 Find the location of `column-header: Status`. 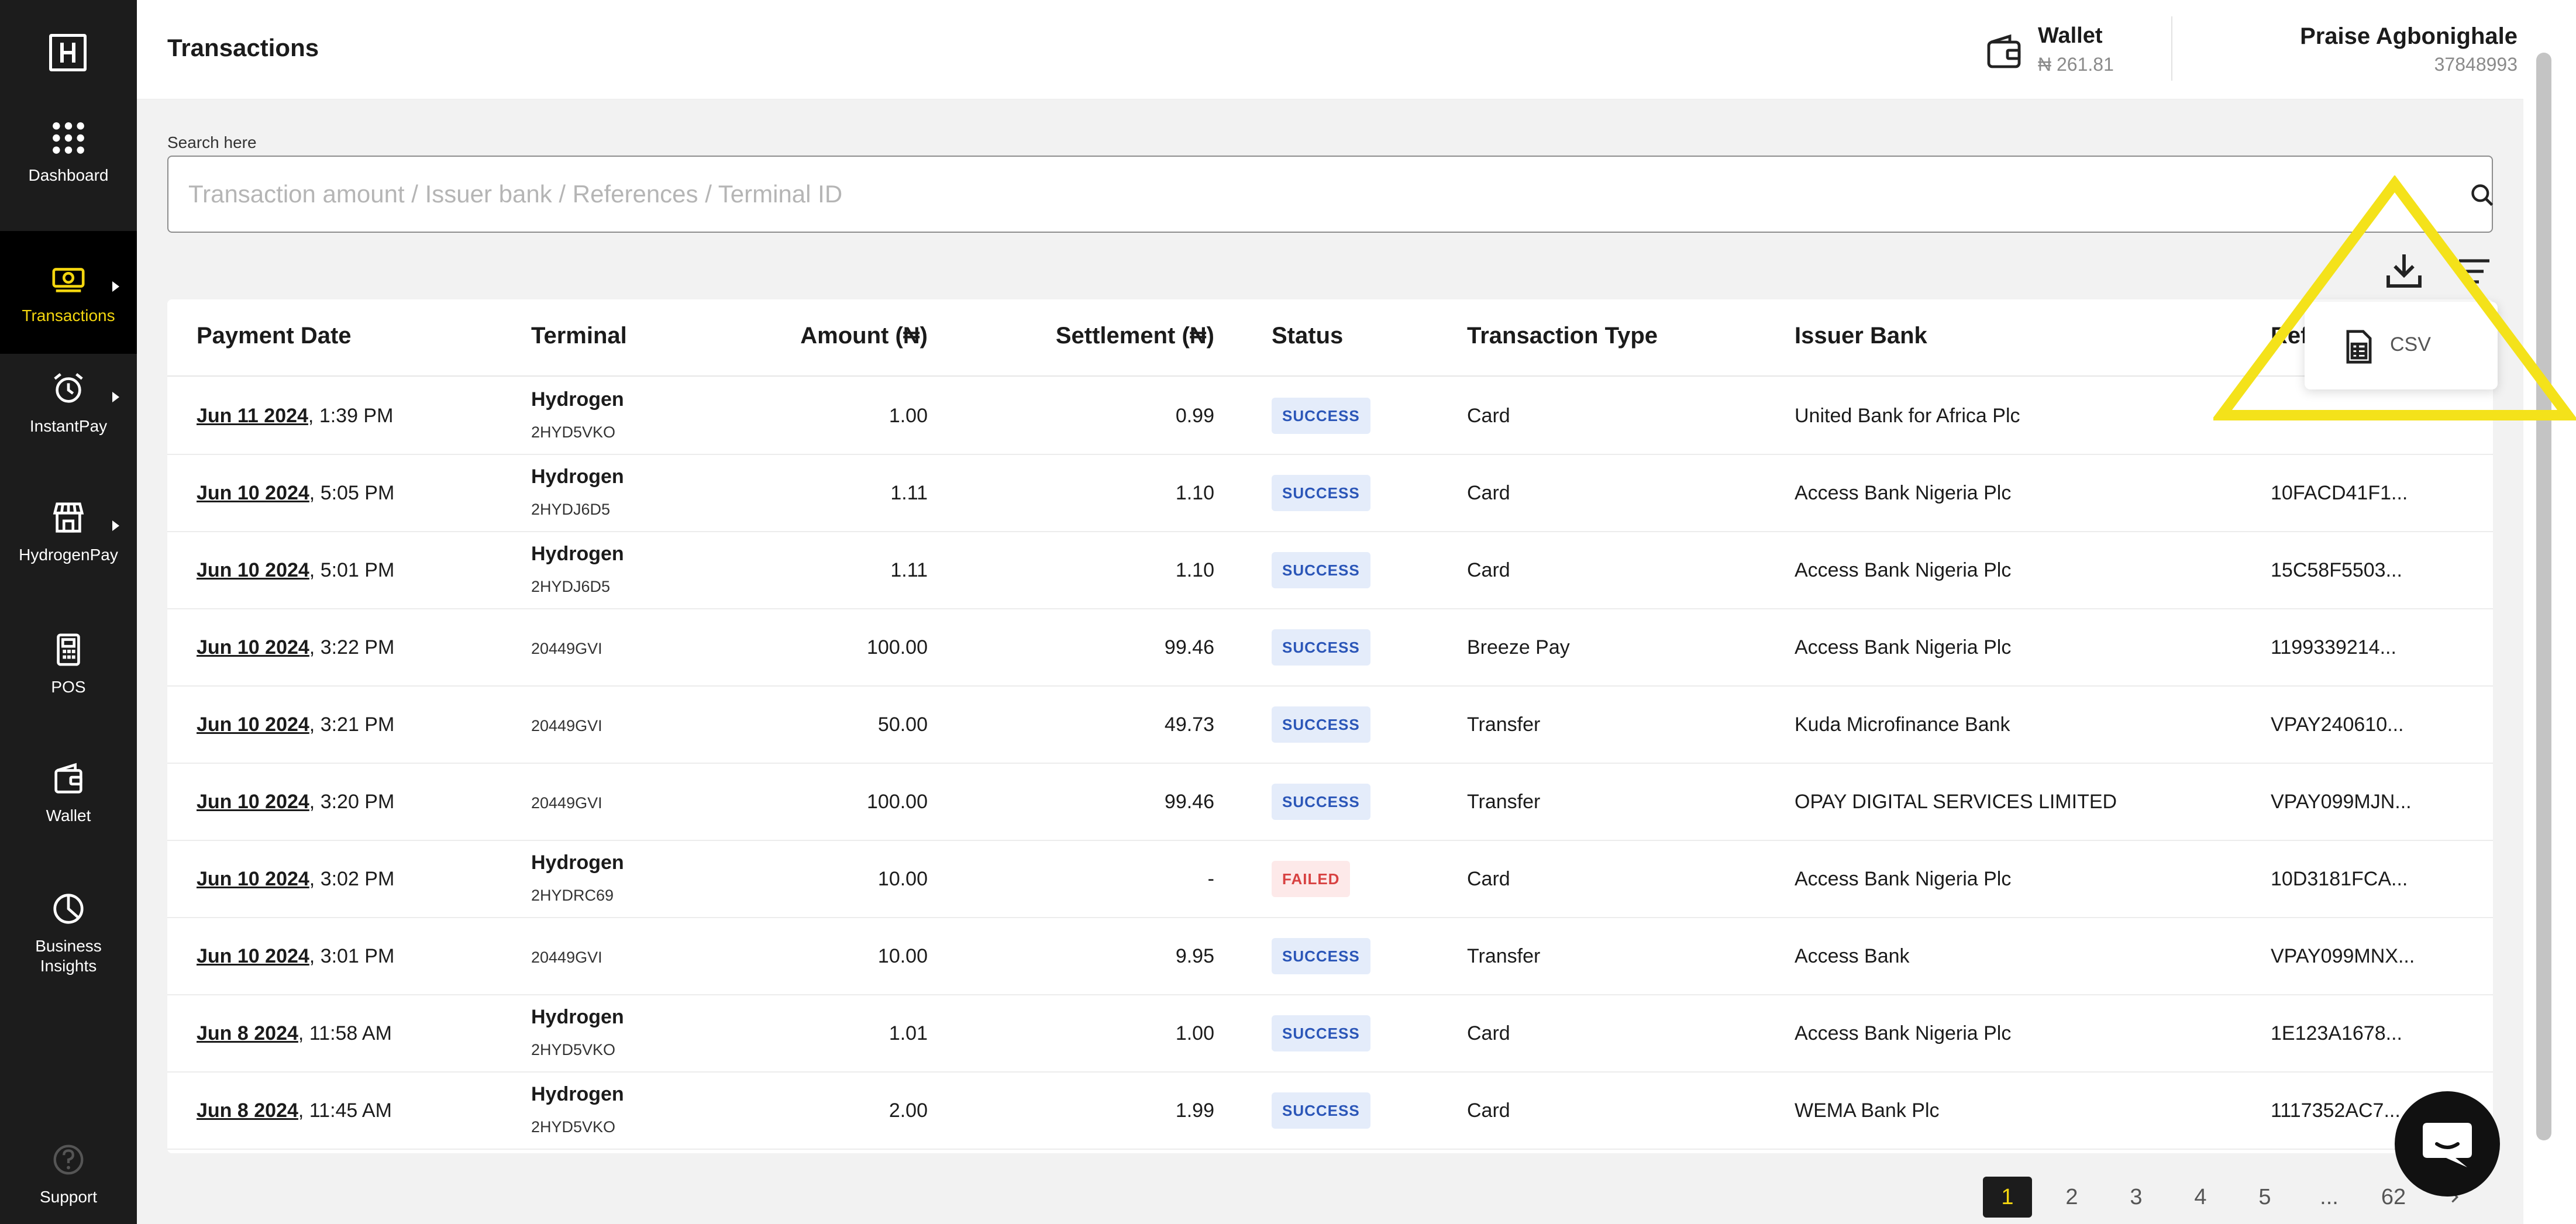

column-header: Status is located at coordinates (1307, 336).